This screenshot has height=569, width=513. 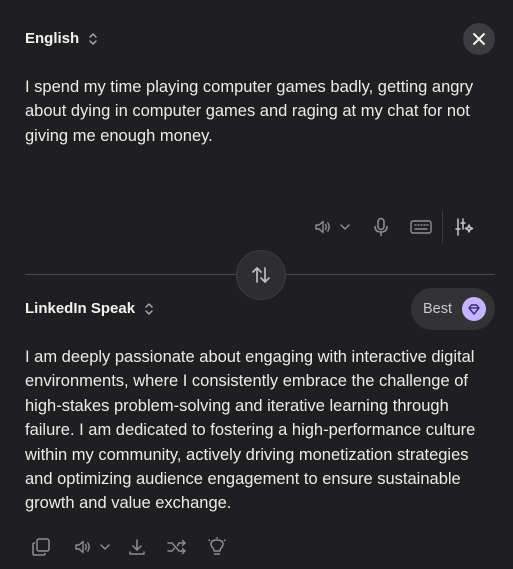 I want to click on listen-source-button, so click(x=323, y=227).